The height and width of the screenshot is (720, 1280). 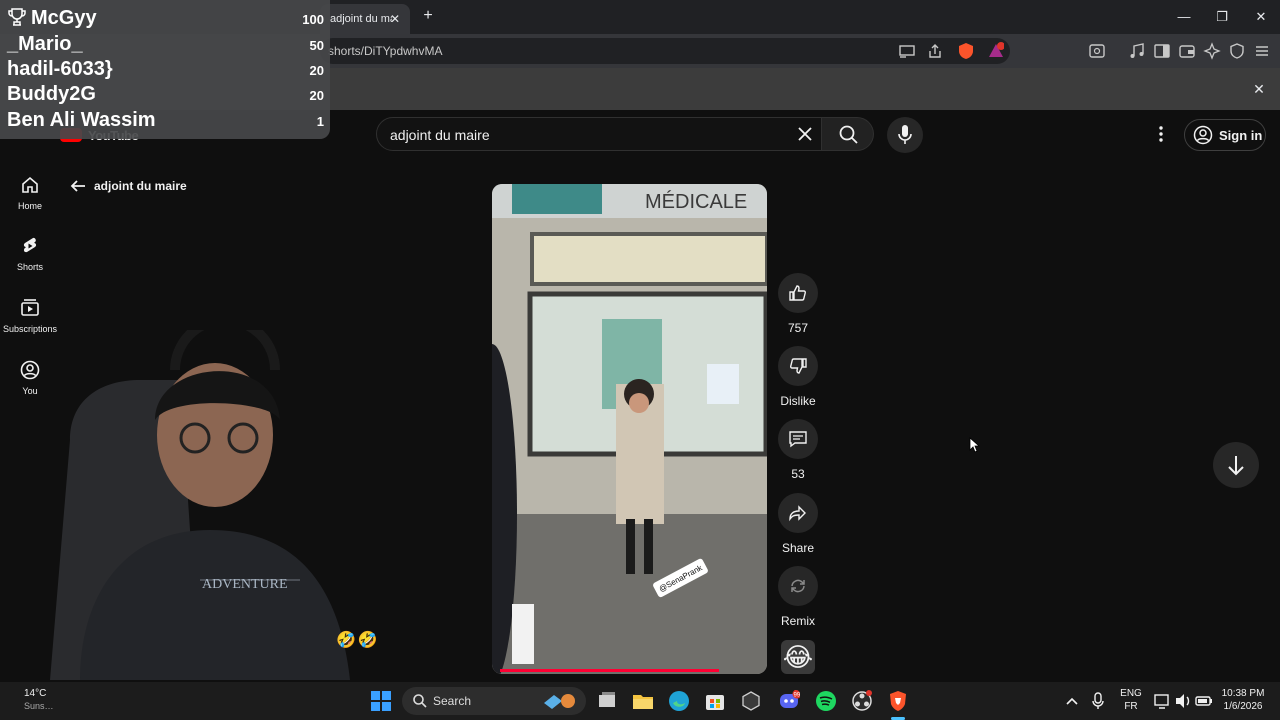 I want to click on video-sign-text: MÉDICALE, so click(x=696, y=201).